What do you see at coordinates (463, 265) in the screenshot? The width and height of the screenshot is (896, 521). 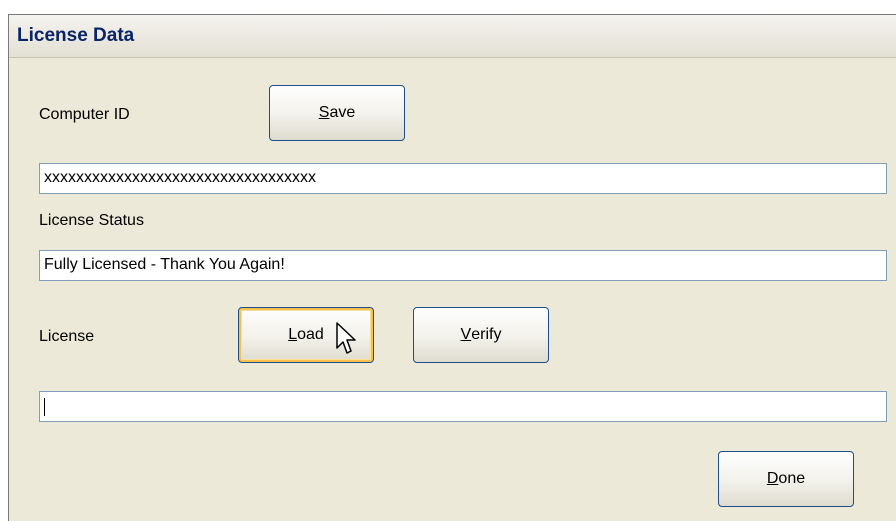 I see `license-status-field: Fully Licensed - Thank You Again!` at bounding box center [463, 265].